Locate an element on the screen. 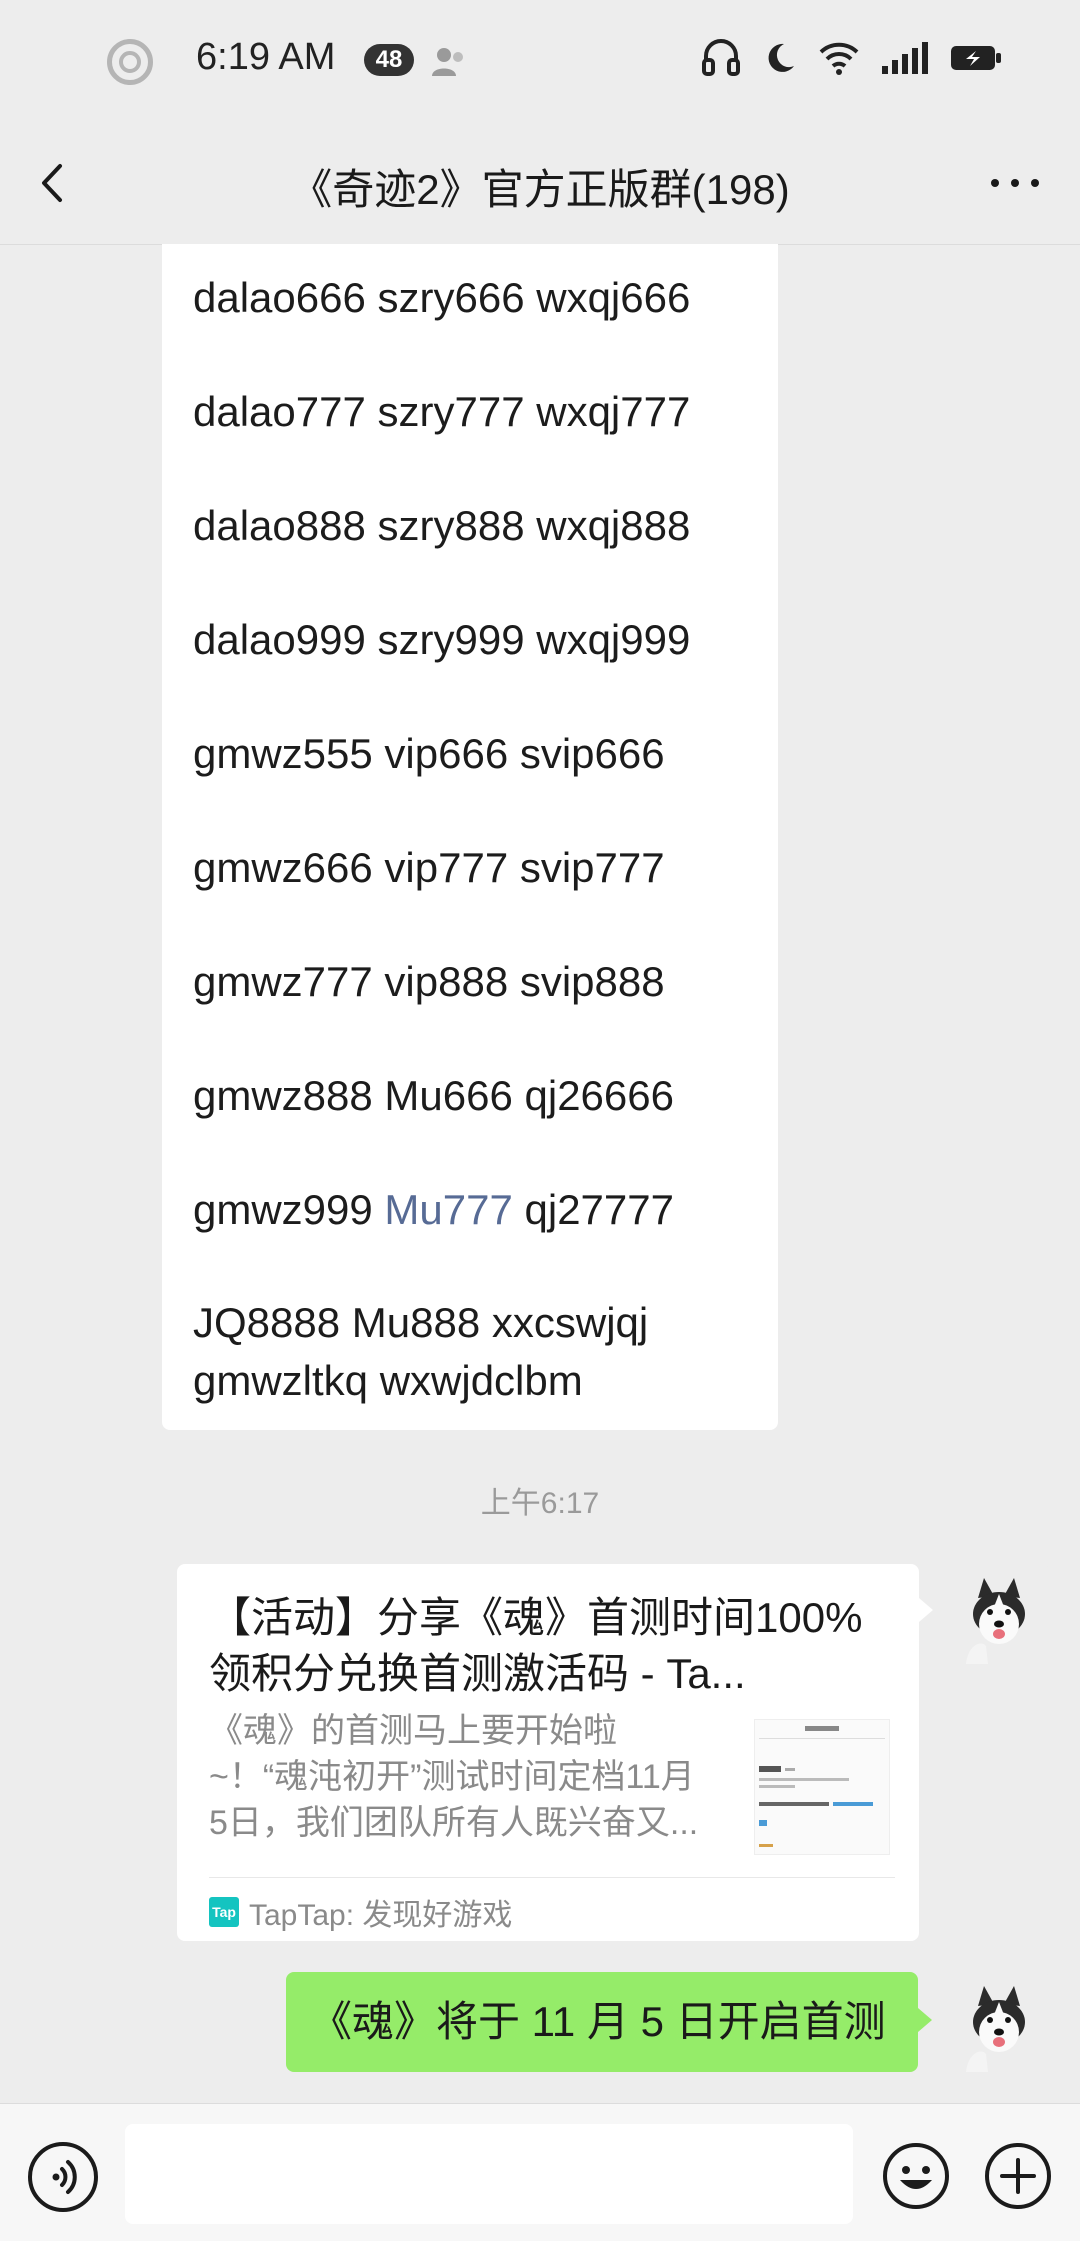  link-card-source-name: TapTap: 发现好游戏 is located at coordinates (381, 1915).